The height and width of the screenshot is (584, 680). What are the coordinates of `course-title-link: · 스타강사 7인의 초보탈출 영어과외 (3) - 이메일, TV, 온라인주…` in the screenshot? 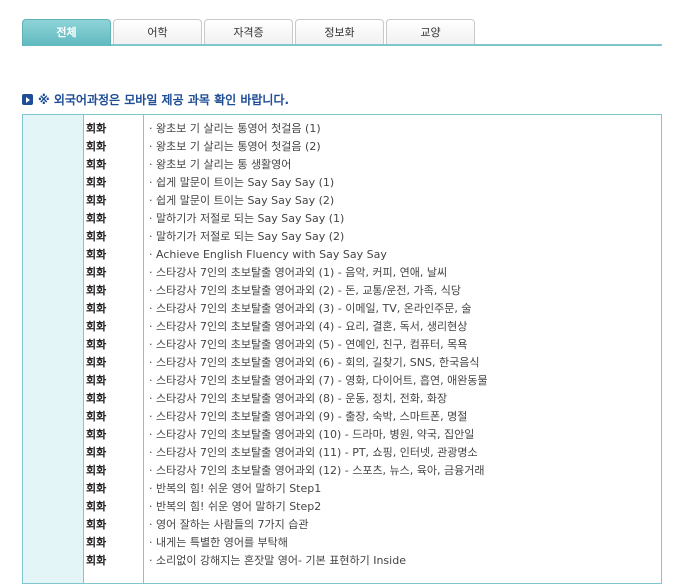 It's located at (307, 309).